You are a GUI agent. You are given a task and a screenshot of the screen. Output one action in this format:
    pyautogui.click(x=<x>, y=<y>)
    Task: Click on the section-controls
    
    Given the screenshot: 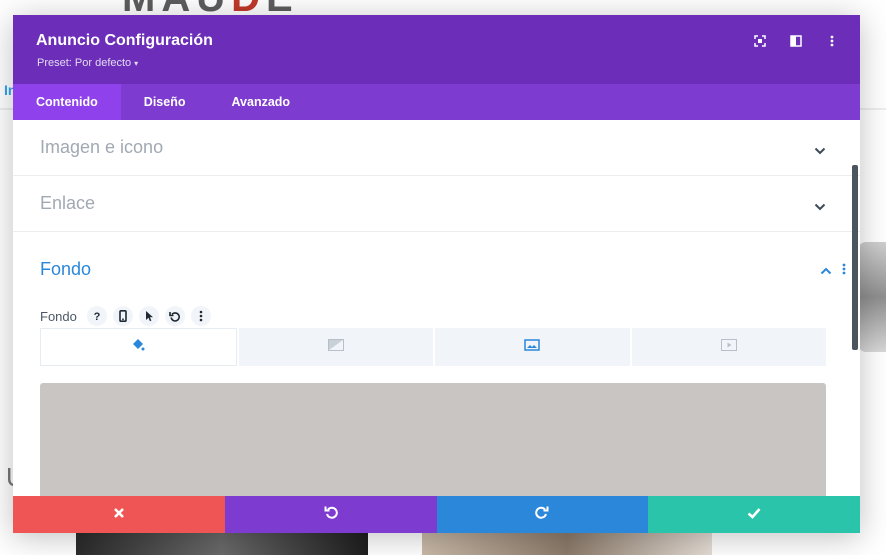 What is the action you would take?
    pyautogui.click(x=833, y=271)
    